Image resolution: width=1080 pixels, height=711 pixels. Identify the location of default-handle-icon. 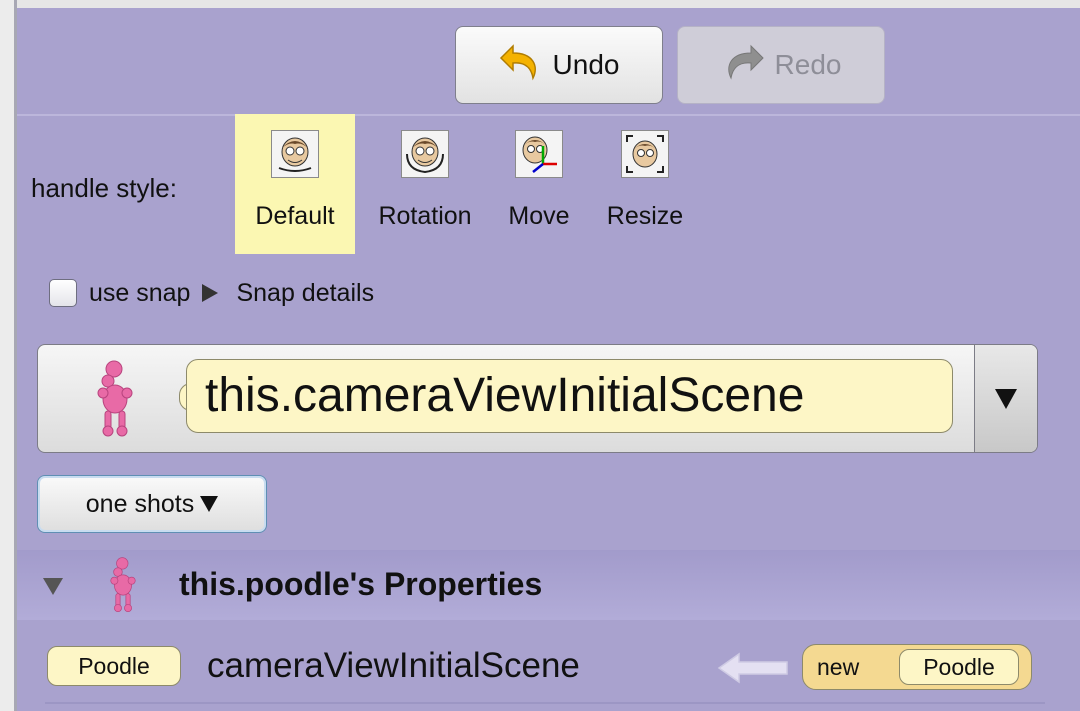
(295, 154).